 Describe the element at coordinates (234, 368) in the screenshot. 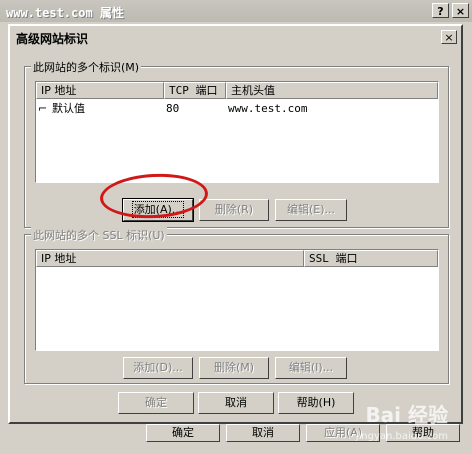

I see `remove-ssl-button: 删除(M)` at that location.